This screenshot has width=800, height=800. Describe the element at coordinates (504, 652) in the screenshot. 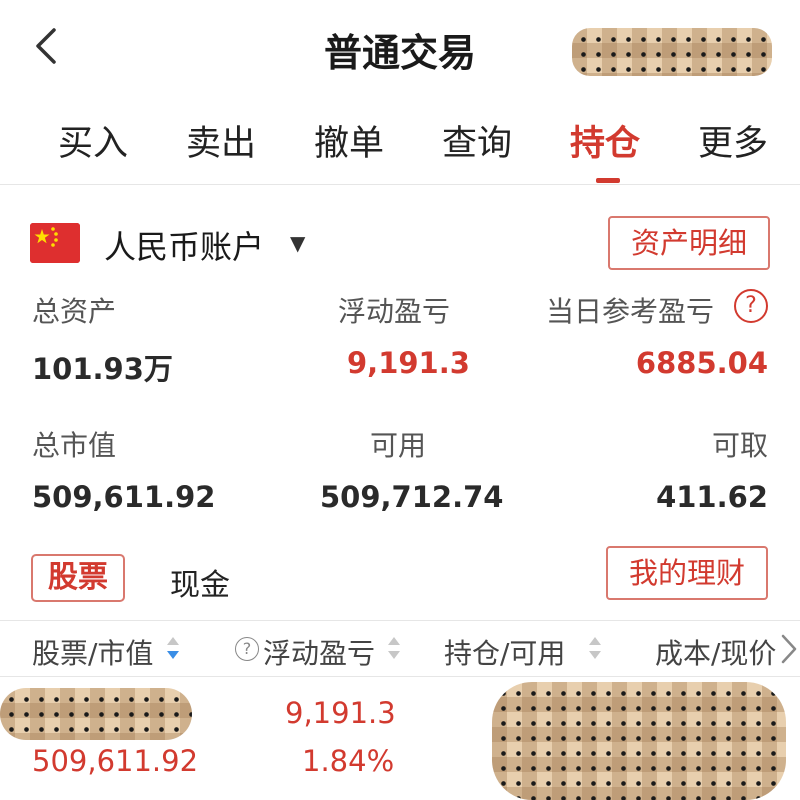

I see `column-position-available: 持仓/可用` at that location.